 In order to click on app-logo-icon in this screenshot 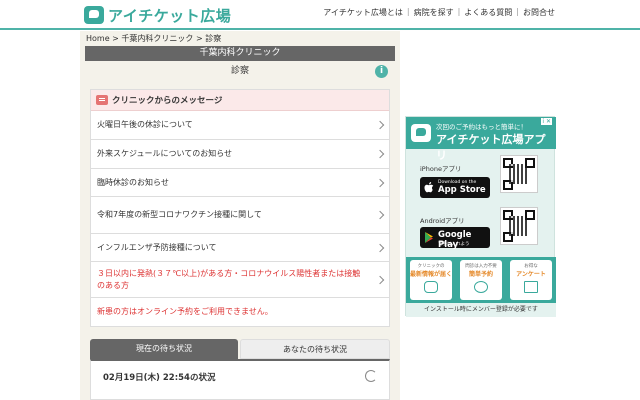, I will do `click(421, 133)`.